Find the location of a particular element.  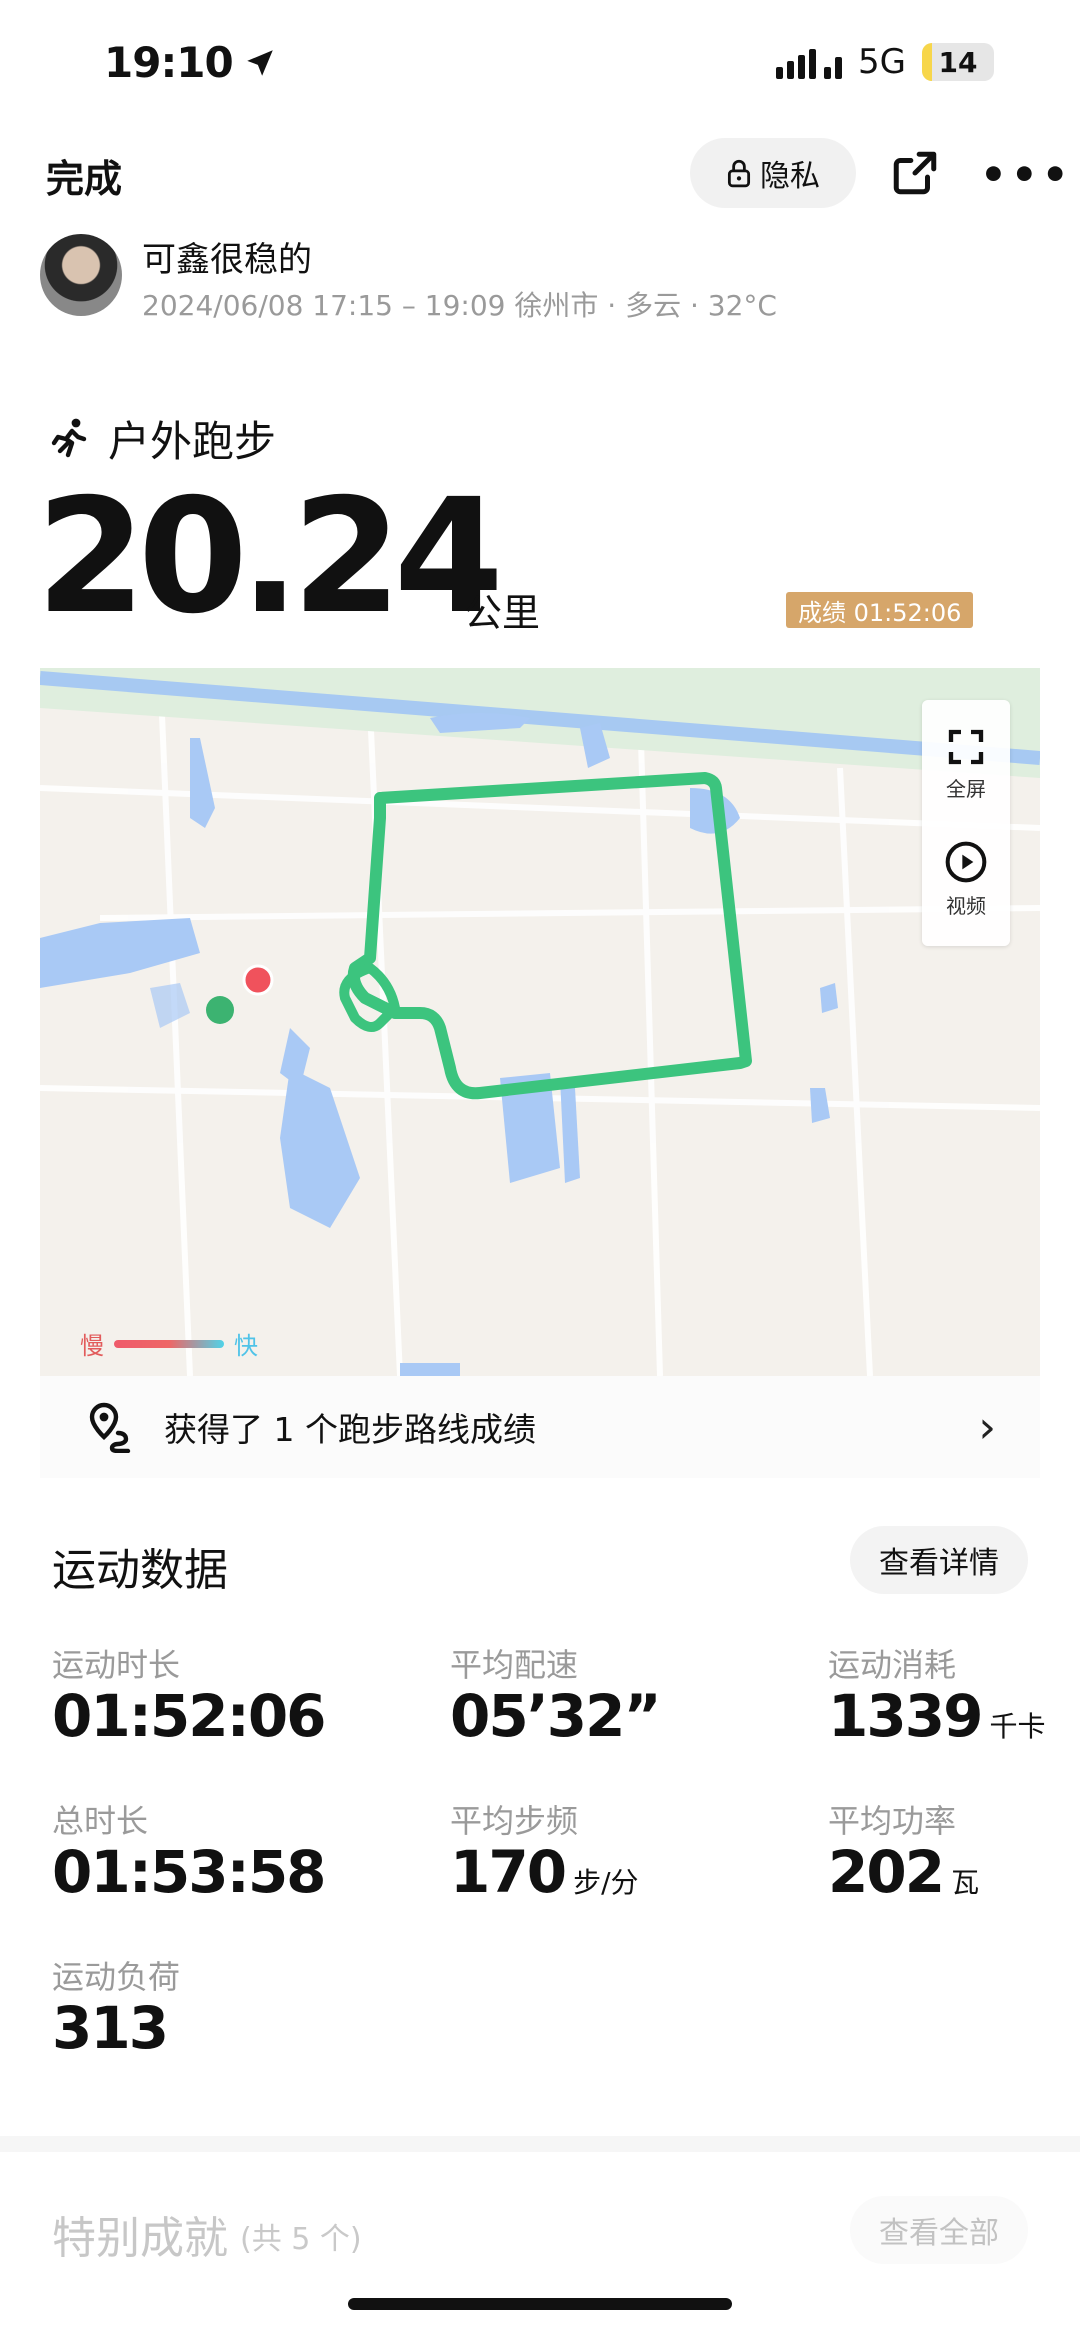

battery-fill is located at coordinates (927, 62).